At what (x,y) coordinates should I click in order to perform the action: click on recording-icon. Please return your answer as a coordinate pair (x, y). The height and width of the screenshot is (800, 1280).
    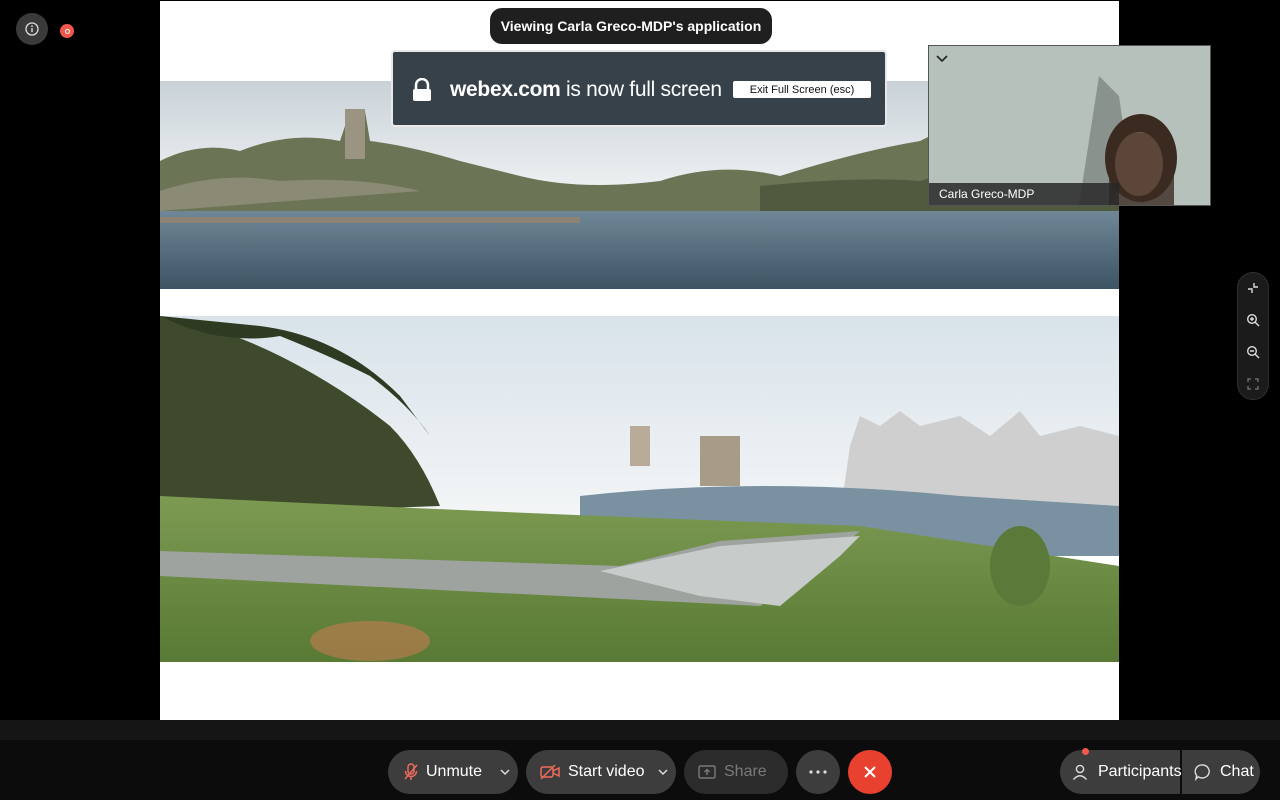
    Looking at the image, I should click on (67, 31).